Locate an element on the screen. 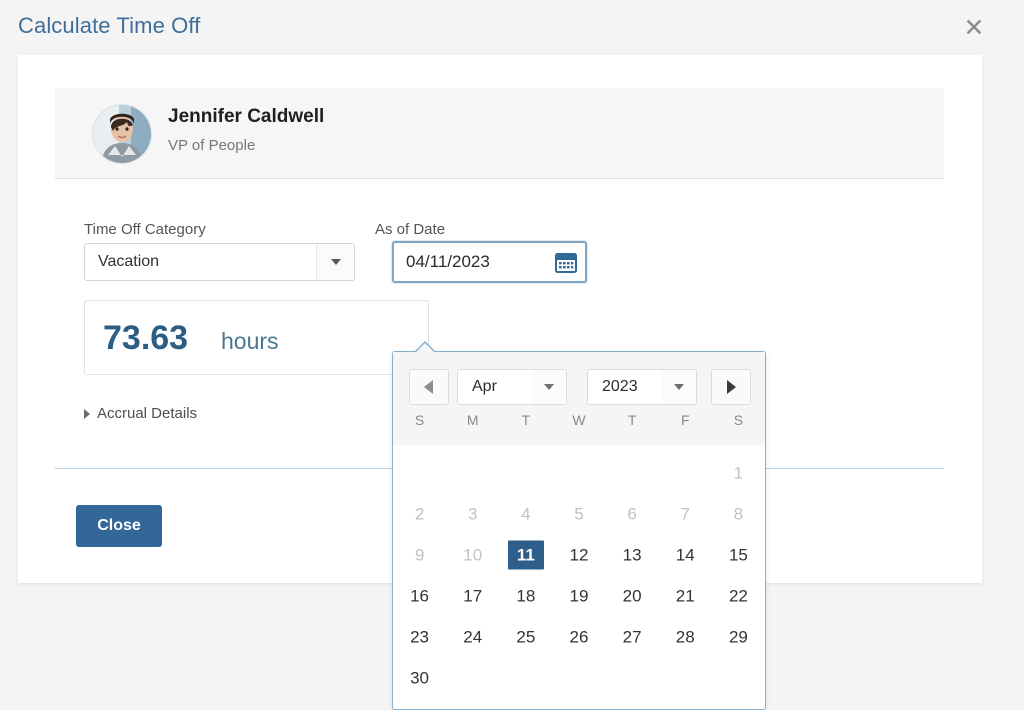  calendar-day-cell: 20 is located at coordinates (632, 595).